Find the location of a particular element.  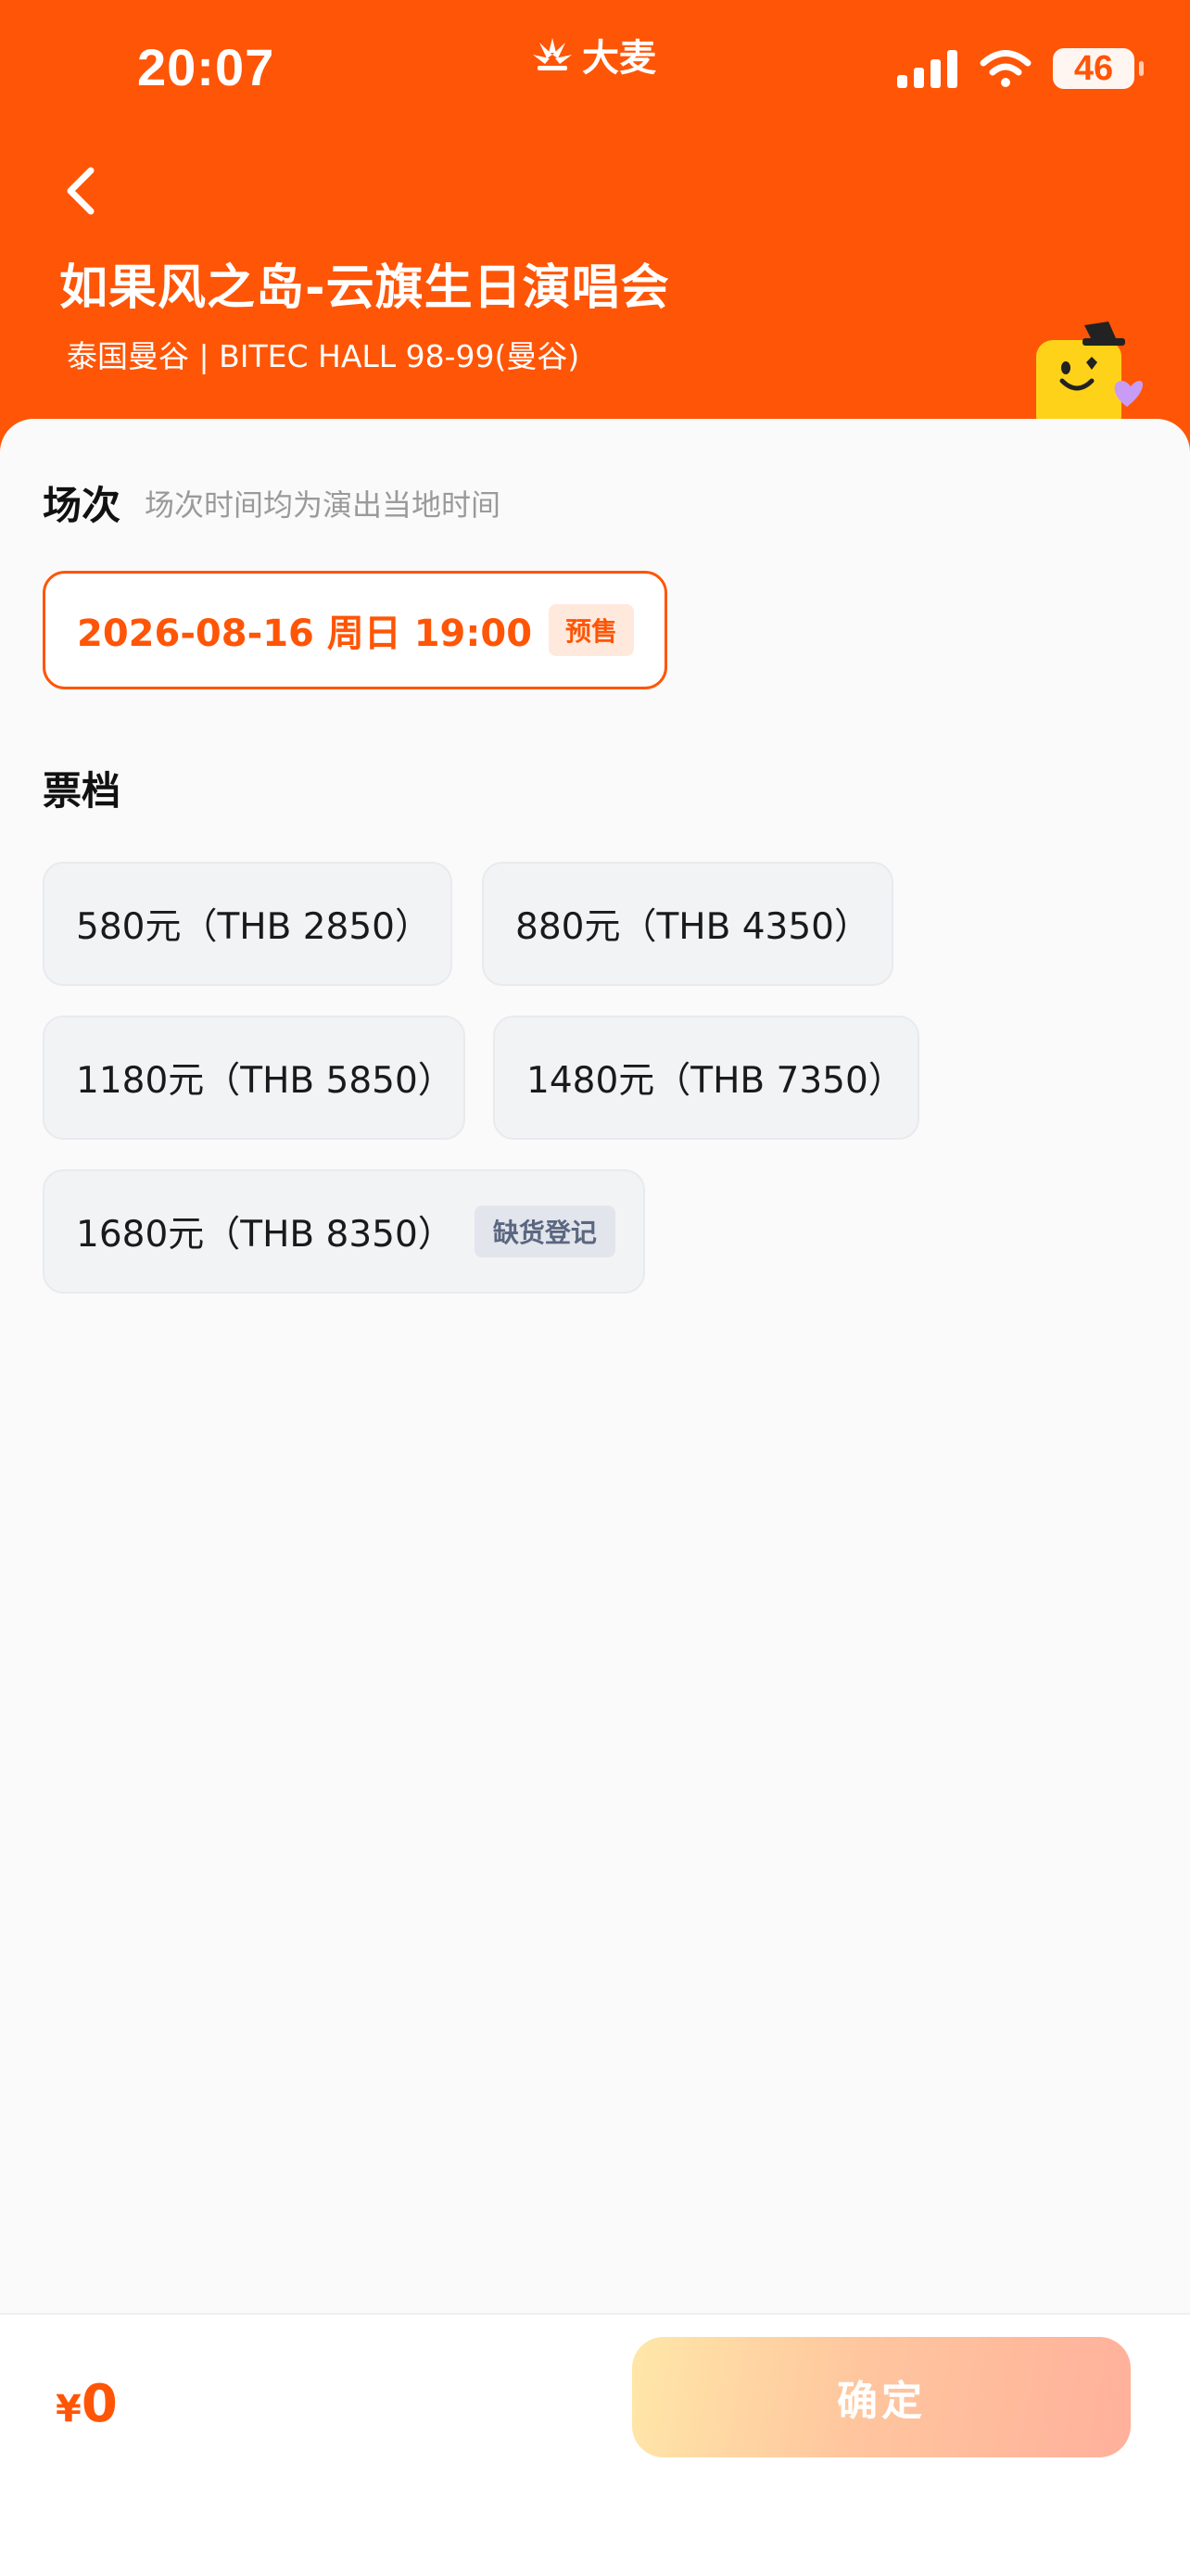

session-section-title: 场次 is located at coordinates (82, 506).